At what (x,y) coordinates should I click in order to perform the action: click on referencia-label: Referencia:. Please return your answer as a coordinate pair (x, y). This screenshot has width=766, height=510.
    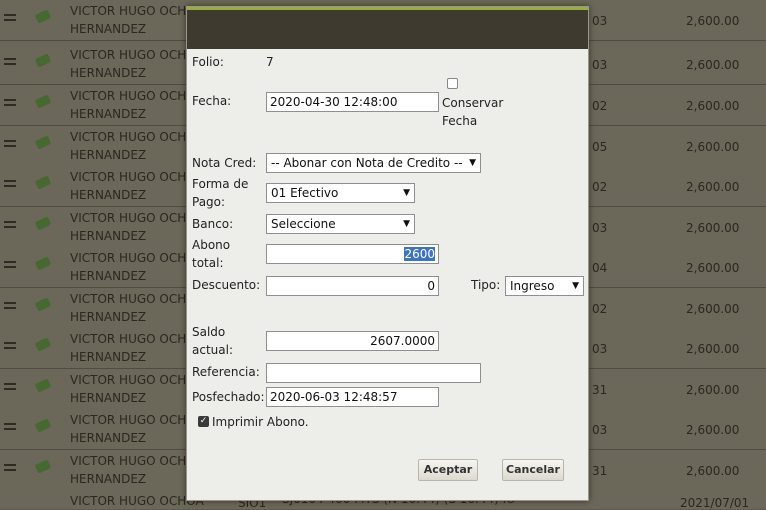
    Looking at the image, I should click on (226, 372).